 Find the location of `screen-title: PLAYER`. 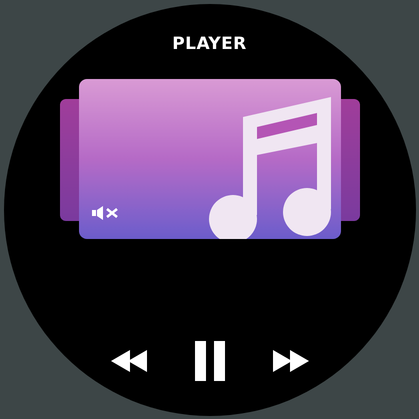

screen-title: PLAYER is located at coordinates (209, 44).